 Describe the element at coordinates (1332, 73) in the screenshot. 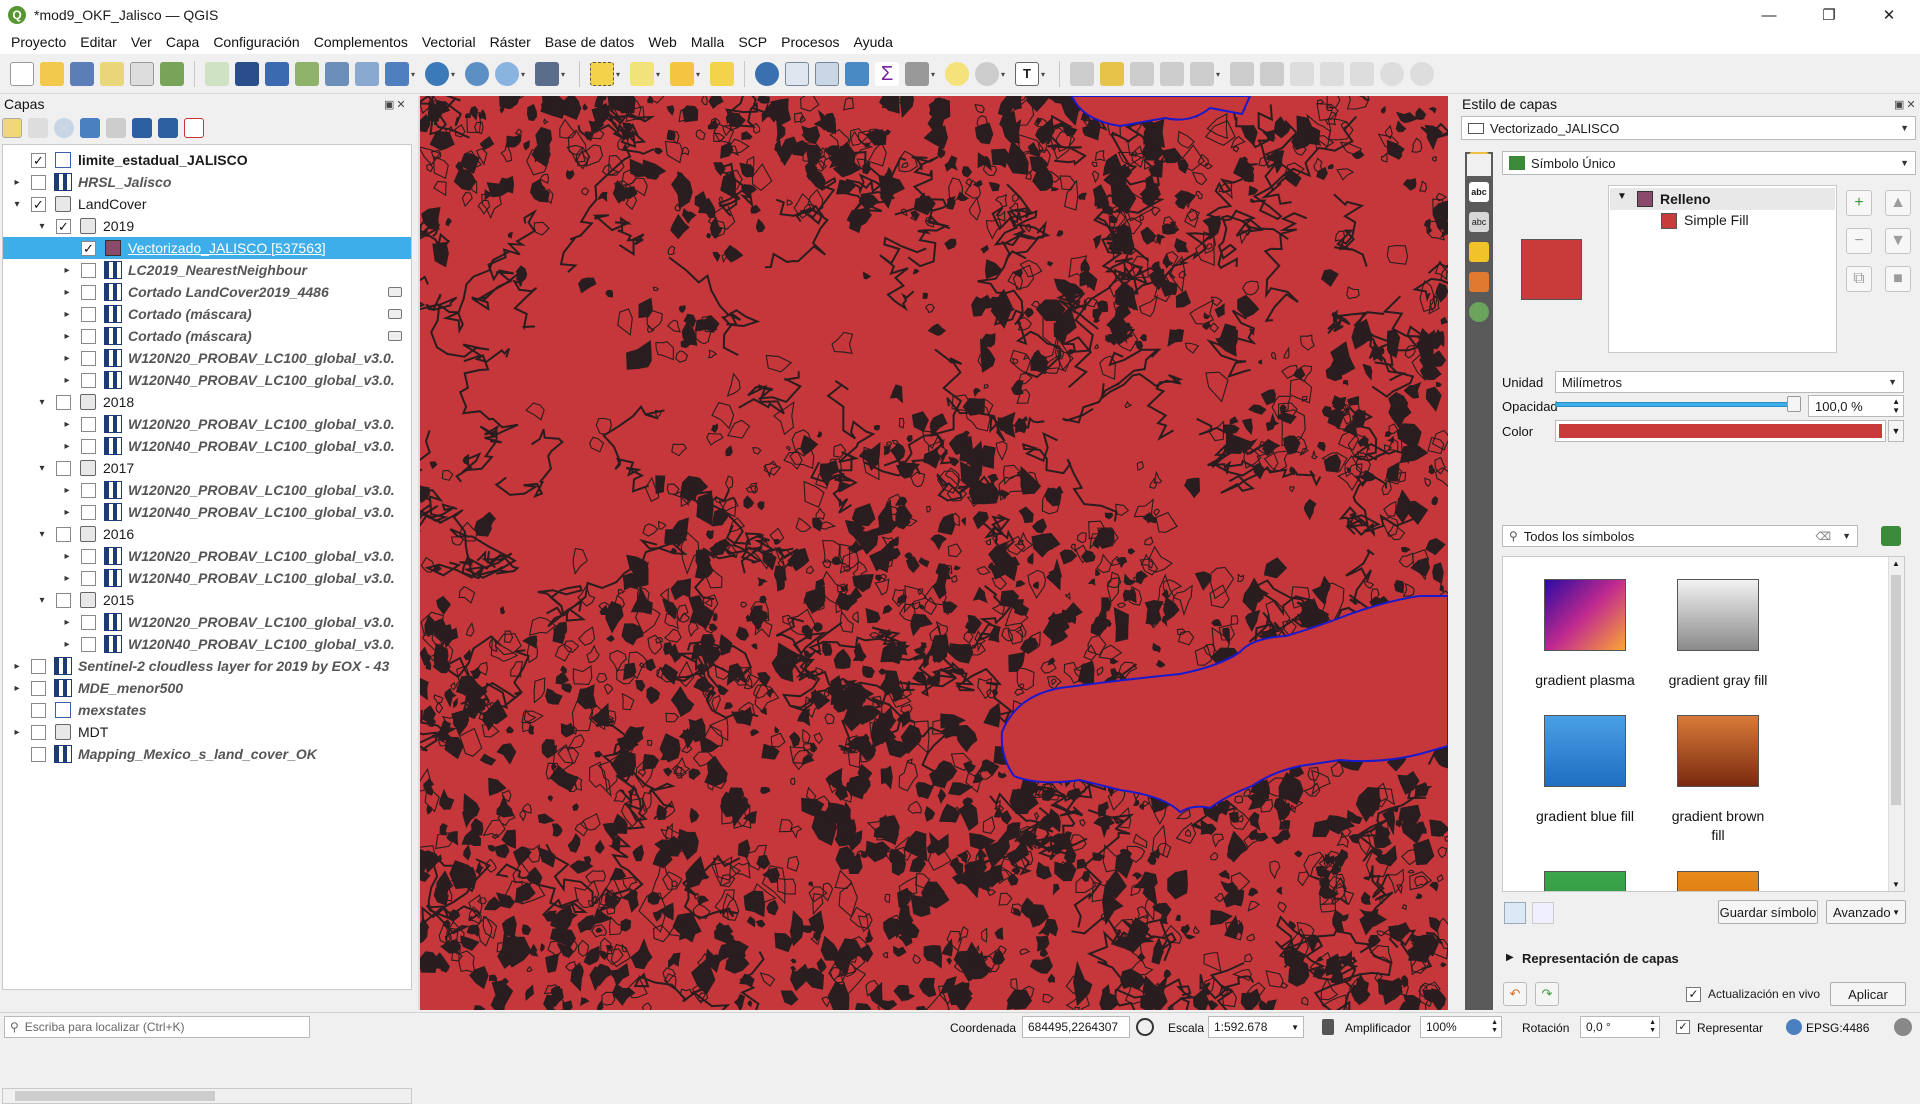

I see `copy-icon` at that location.